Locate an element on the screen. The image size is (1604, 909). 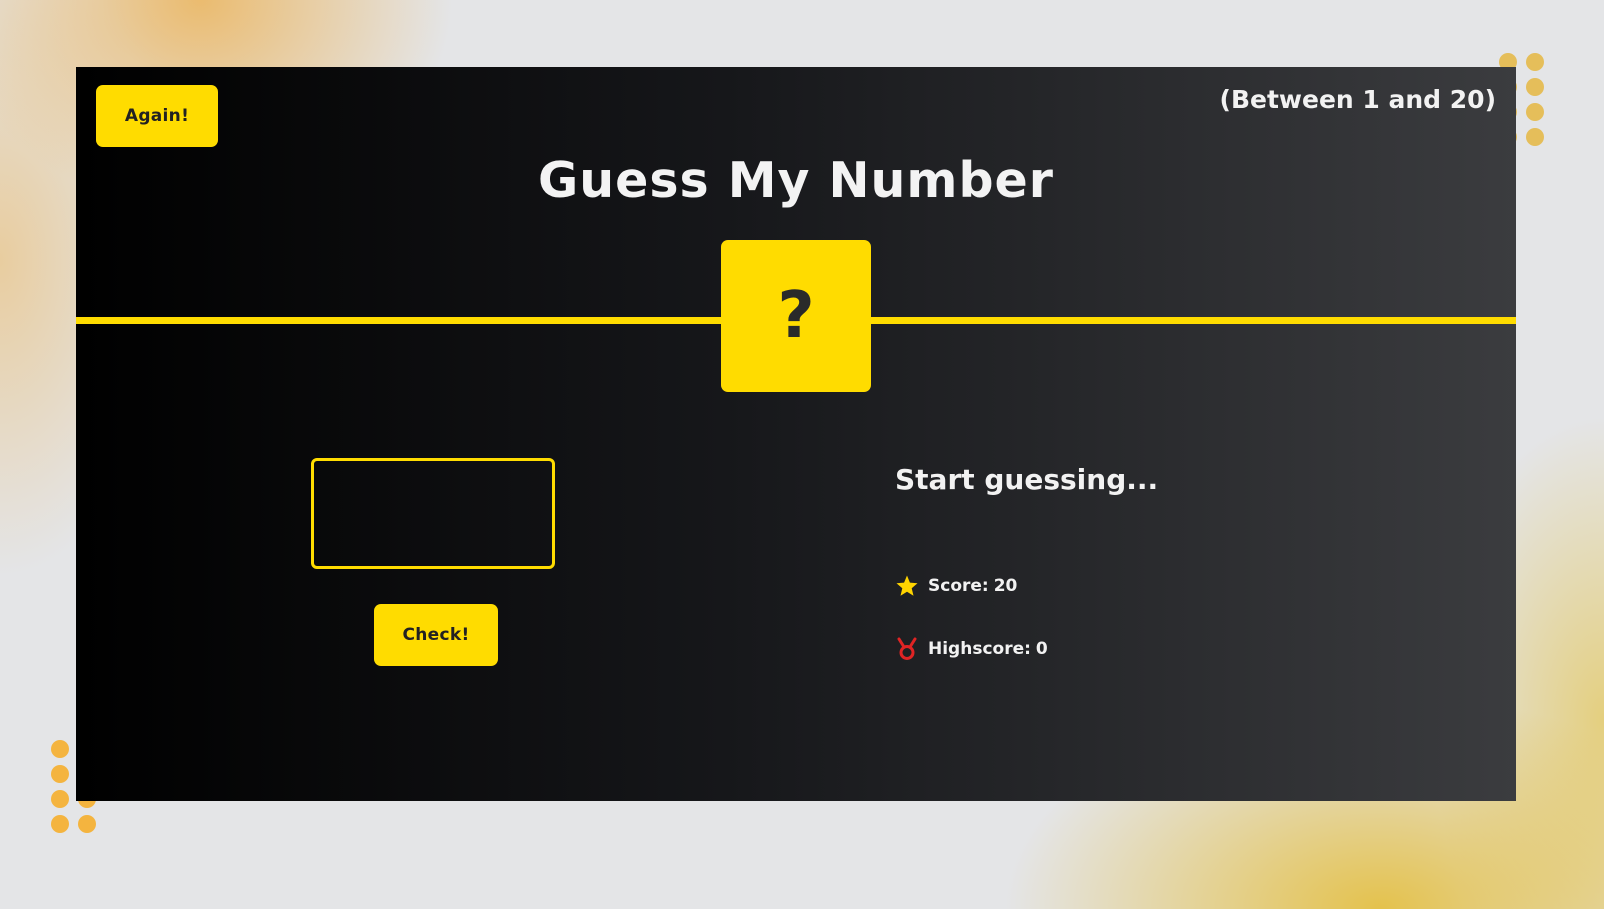
secret-number-box: ? is located at coordinates (796, 316).